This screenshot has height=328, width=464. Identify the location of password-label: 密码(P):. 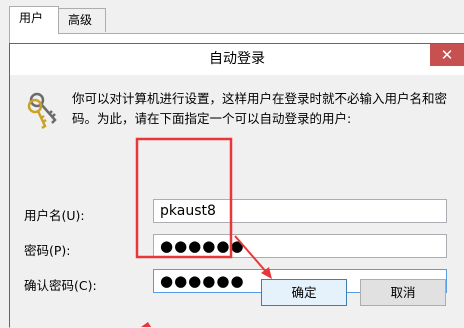
(47, 250).